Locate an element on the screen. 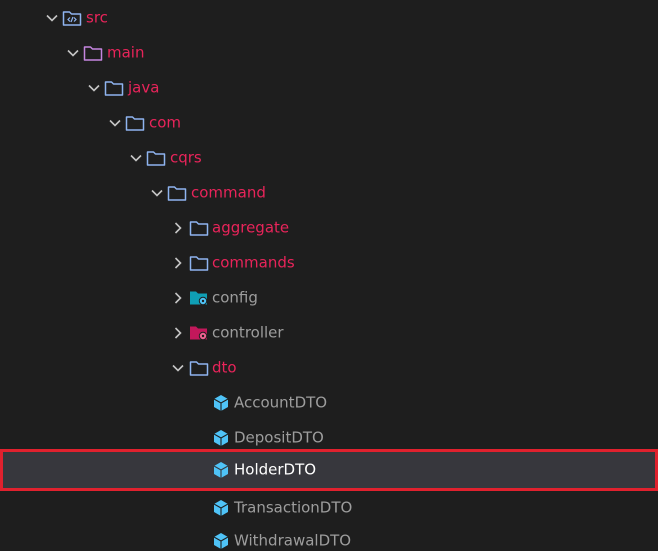  tree-item-cqrs: cqrs is located at coordinates (329, 157).